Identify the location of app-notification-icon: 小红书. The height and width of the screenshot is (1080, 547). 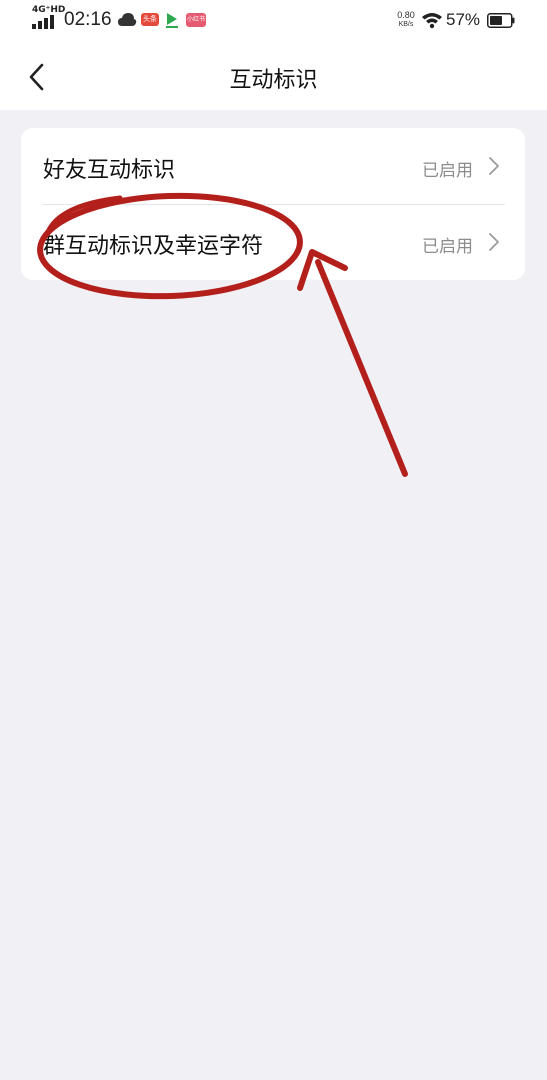
(196, 20).